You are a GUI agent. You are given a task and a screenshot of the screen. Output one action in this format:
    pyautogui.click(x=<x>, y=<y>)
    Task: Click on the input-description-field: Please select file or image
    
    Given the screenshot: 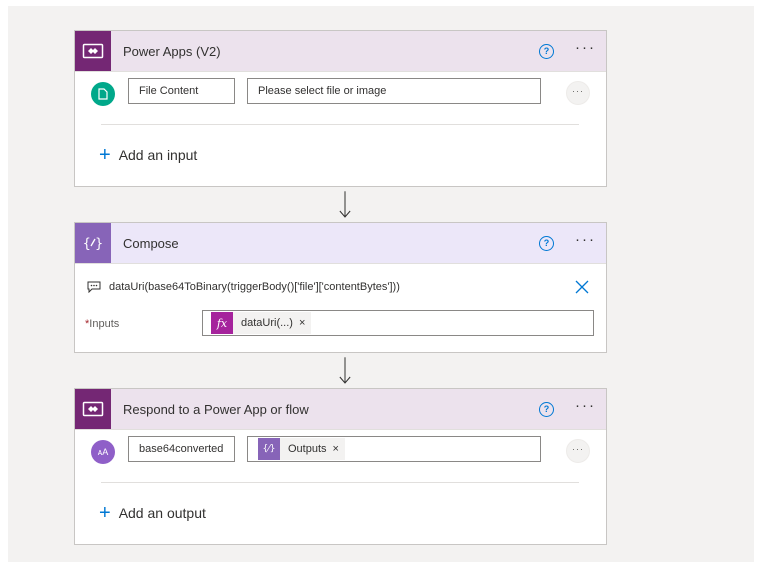 What is the action you would take?
    pyautogui.click(x=394, y=91)
    